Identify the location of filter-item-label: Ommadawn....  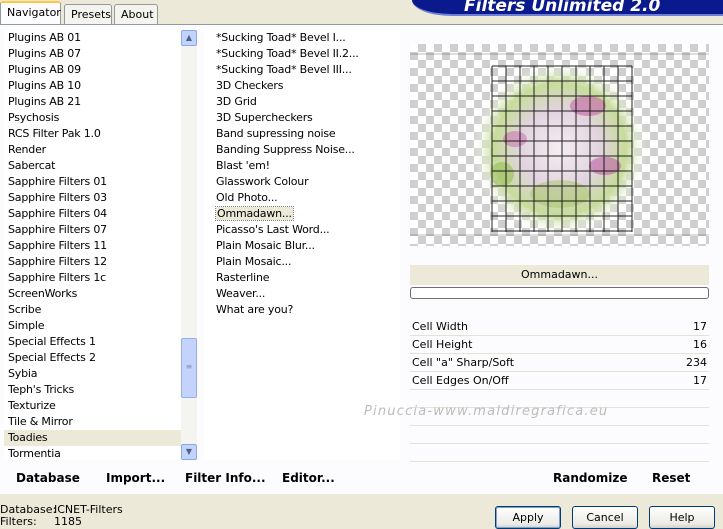
(254, 213).